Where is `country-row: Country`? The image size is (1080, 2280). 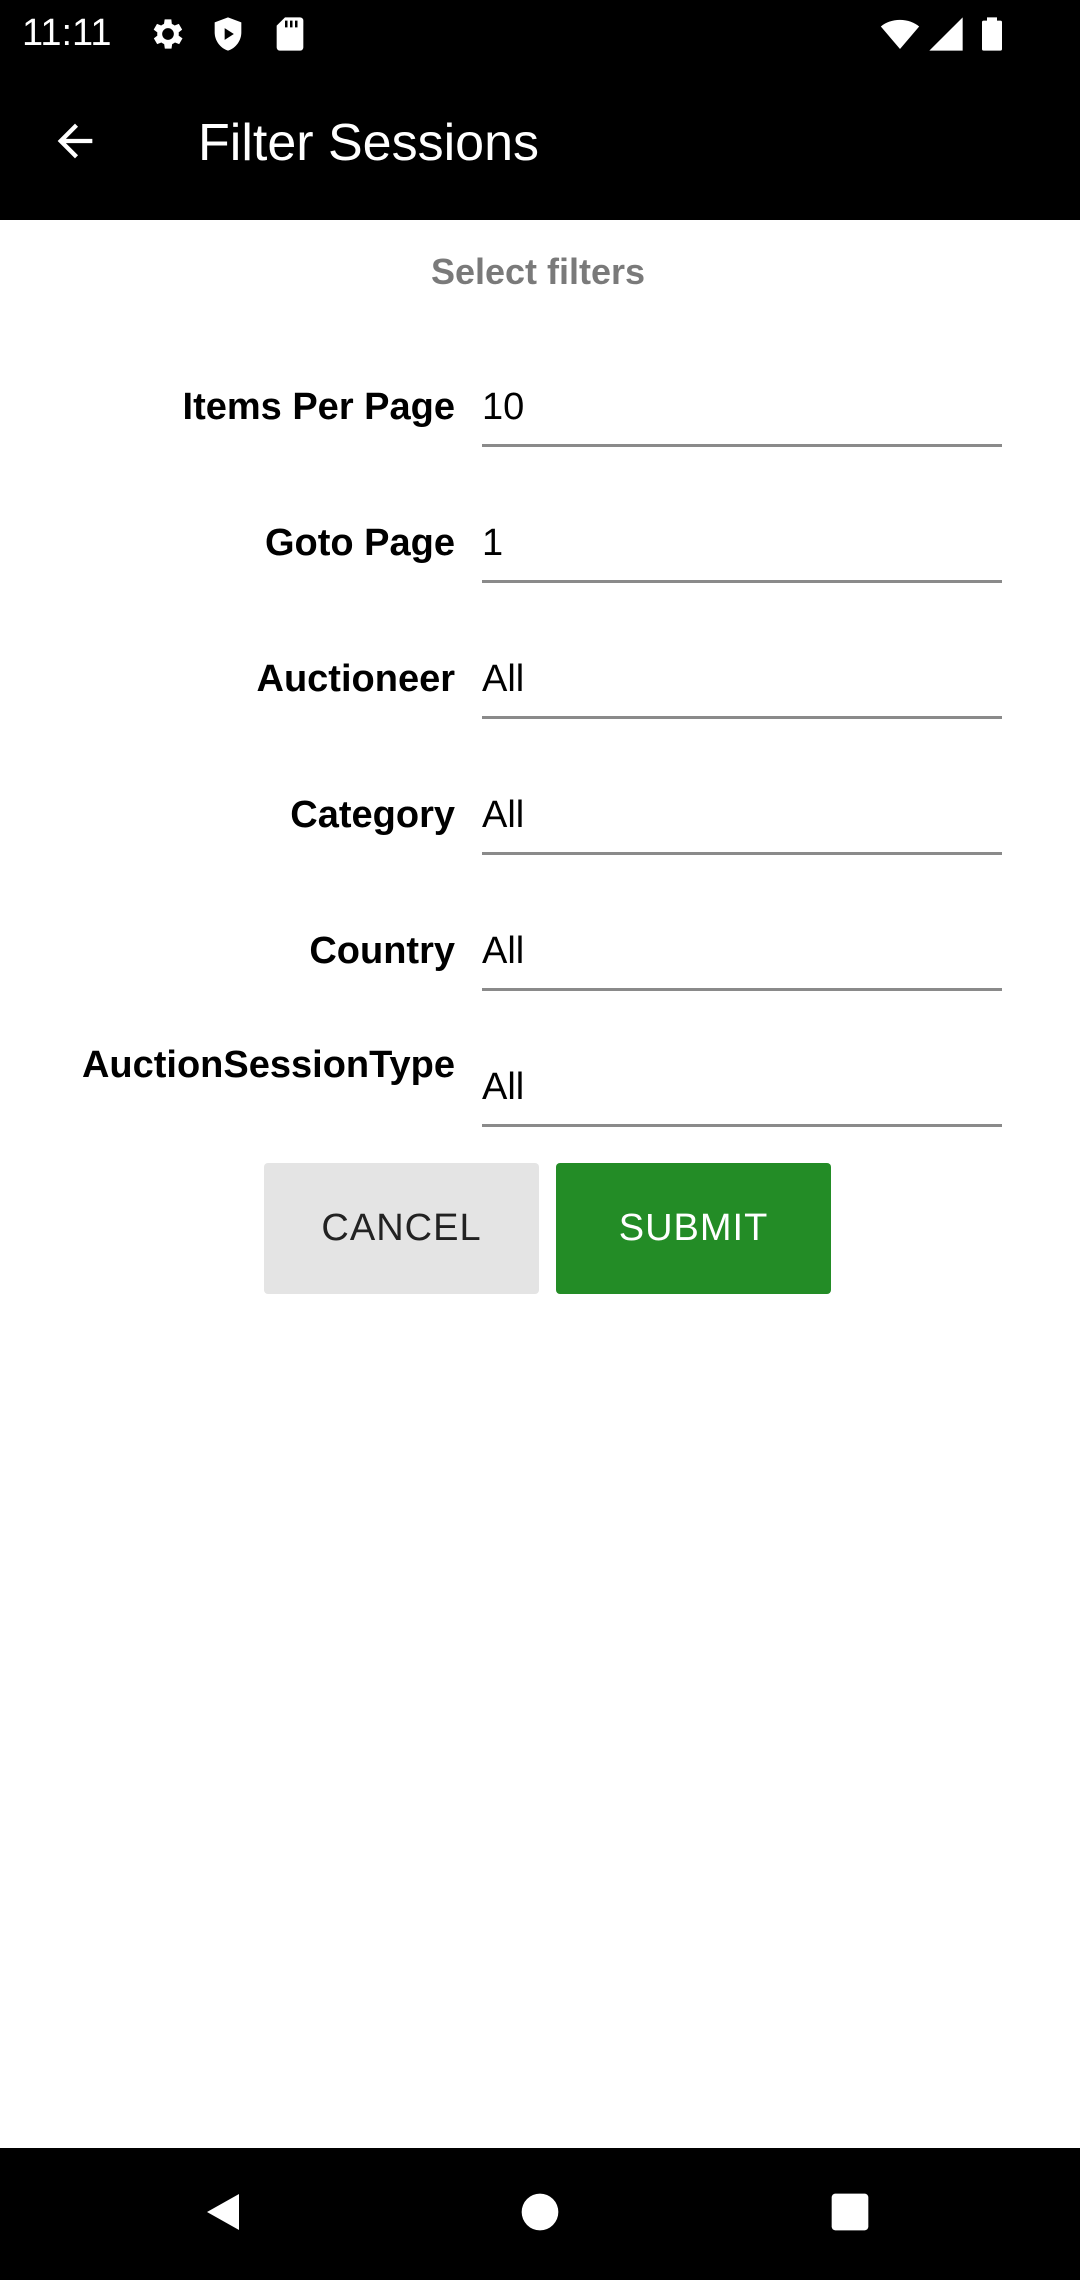 country-row: Country is located at coordinates (540, 956).